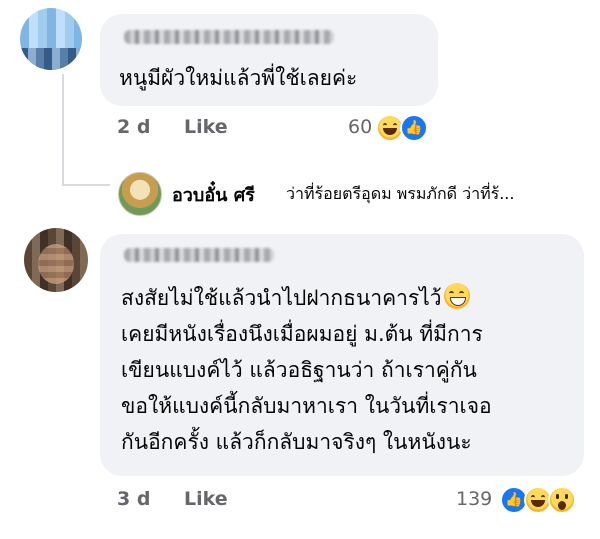  I want to click on reply-author-avatar, so click(140, 194).